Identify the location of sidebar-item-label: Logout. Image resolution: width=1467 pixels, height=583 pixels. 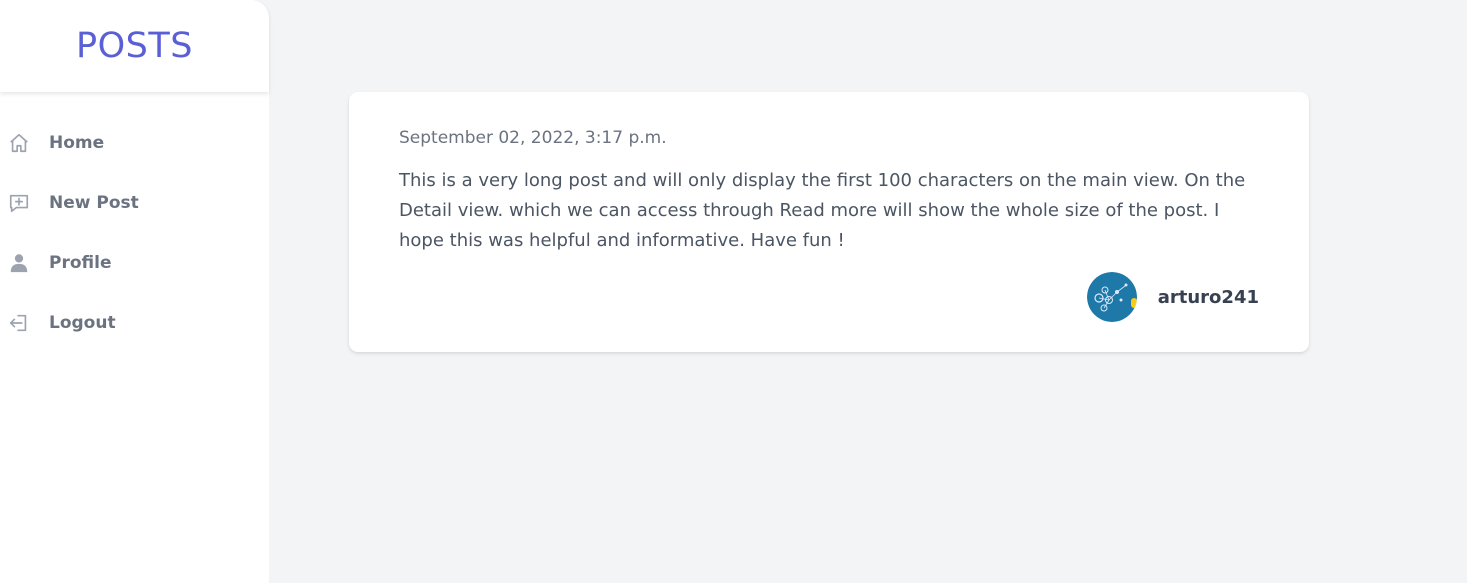
(82, 323).